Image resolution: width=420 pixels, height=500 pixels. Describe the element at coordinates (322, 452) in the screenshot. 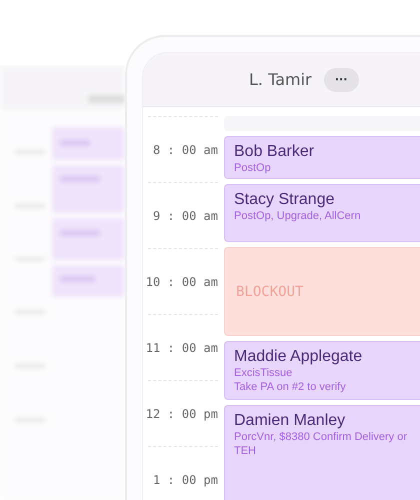

I see `appointment-card: Damien Manley PorcVnr, $8380 Confirm Delivery or TEH` at that location.